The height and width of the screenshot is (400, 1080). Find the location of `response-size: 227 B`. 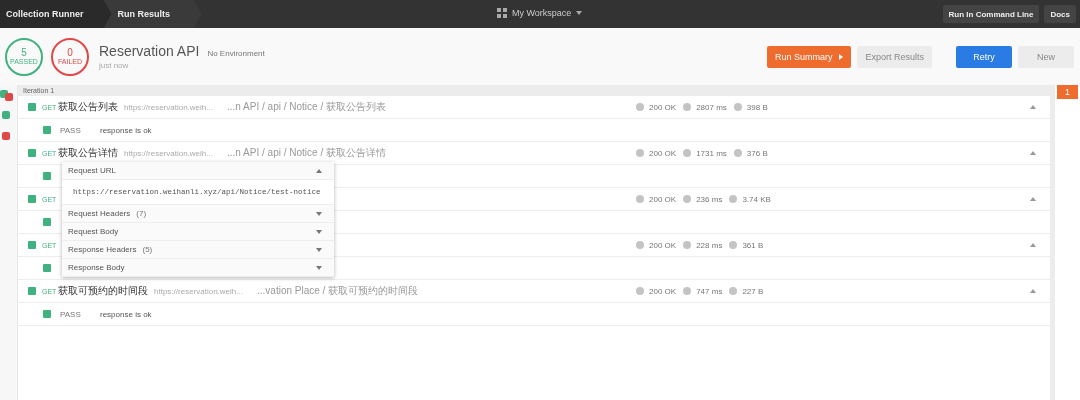

response-size: 227 B is located at coordinates (753, 291).